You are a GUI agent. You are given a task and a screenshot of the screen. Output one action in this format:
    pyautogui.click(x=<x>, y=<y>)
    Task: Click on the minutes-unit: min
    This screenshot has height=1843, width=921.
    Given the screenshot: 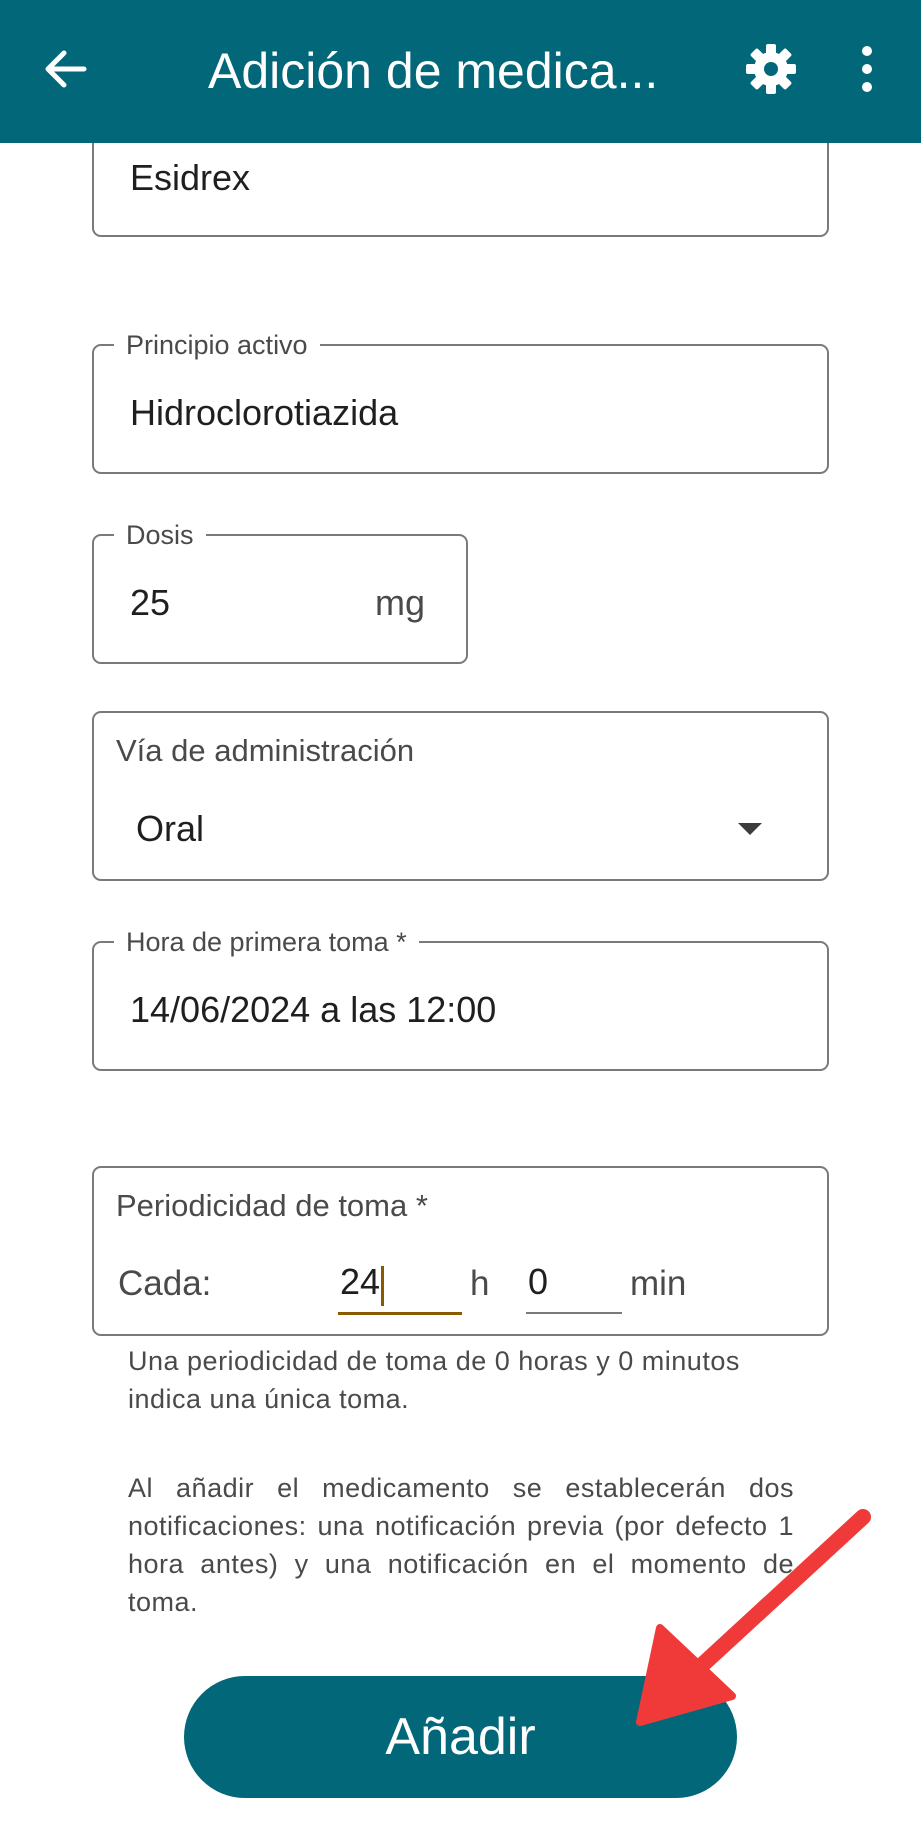 What is the action you would take?
    pyautogui.click(x=658, y=1283)
    